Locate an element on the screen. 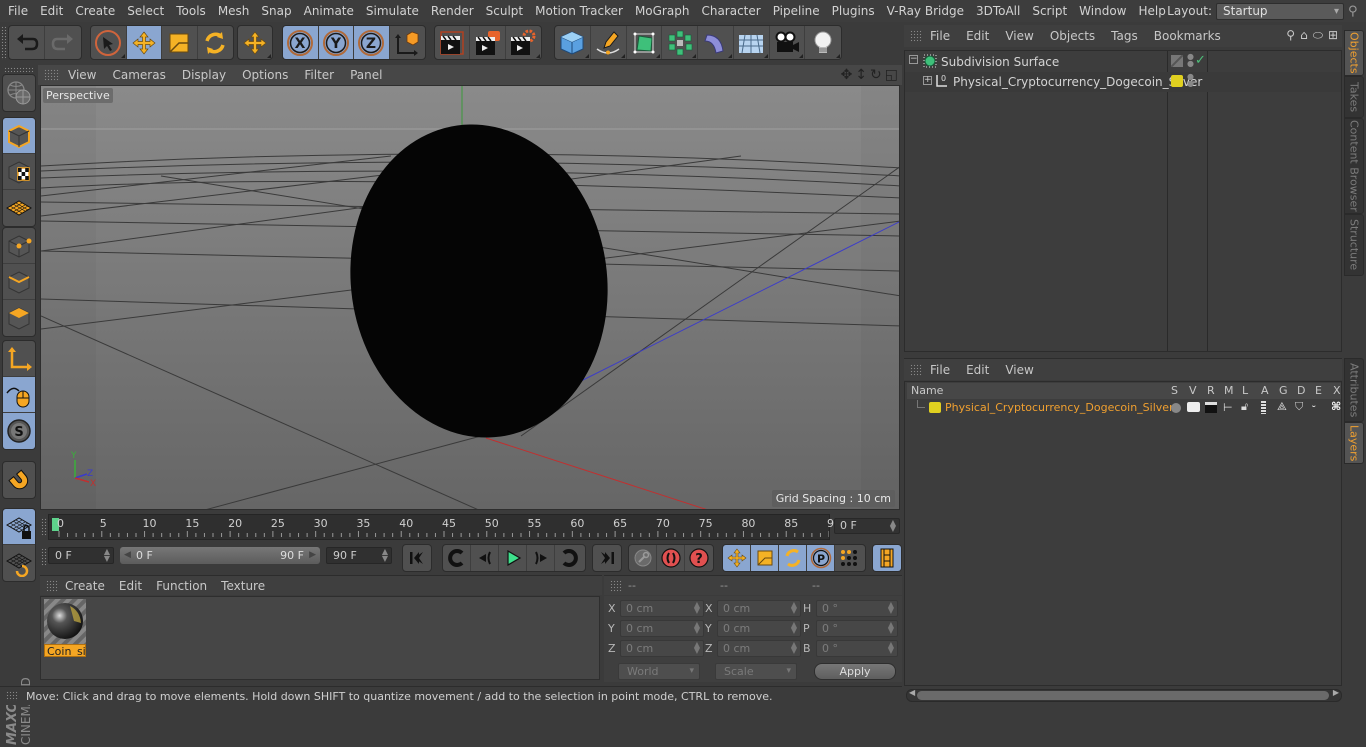  next-keyframe-button is located at coordinates (569, 558).